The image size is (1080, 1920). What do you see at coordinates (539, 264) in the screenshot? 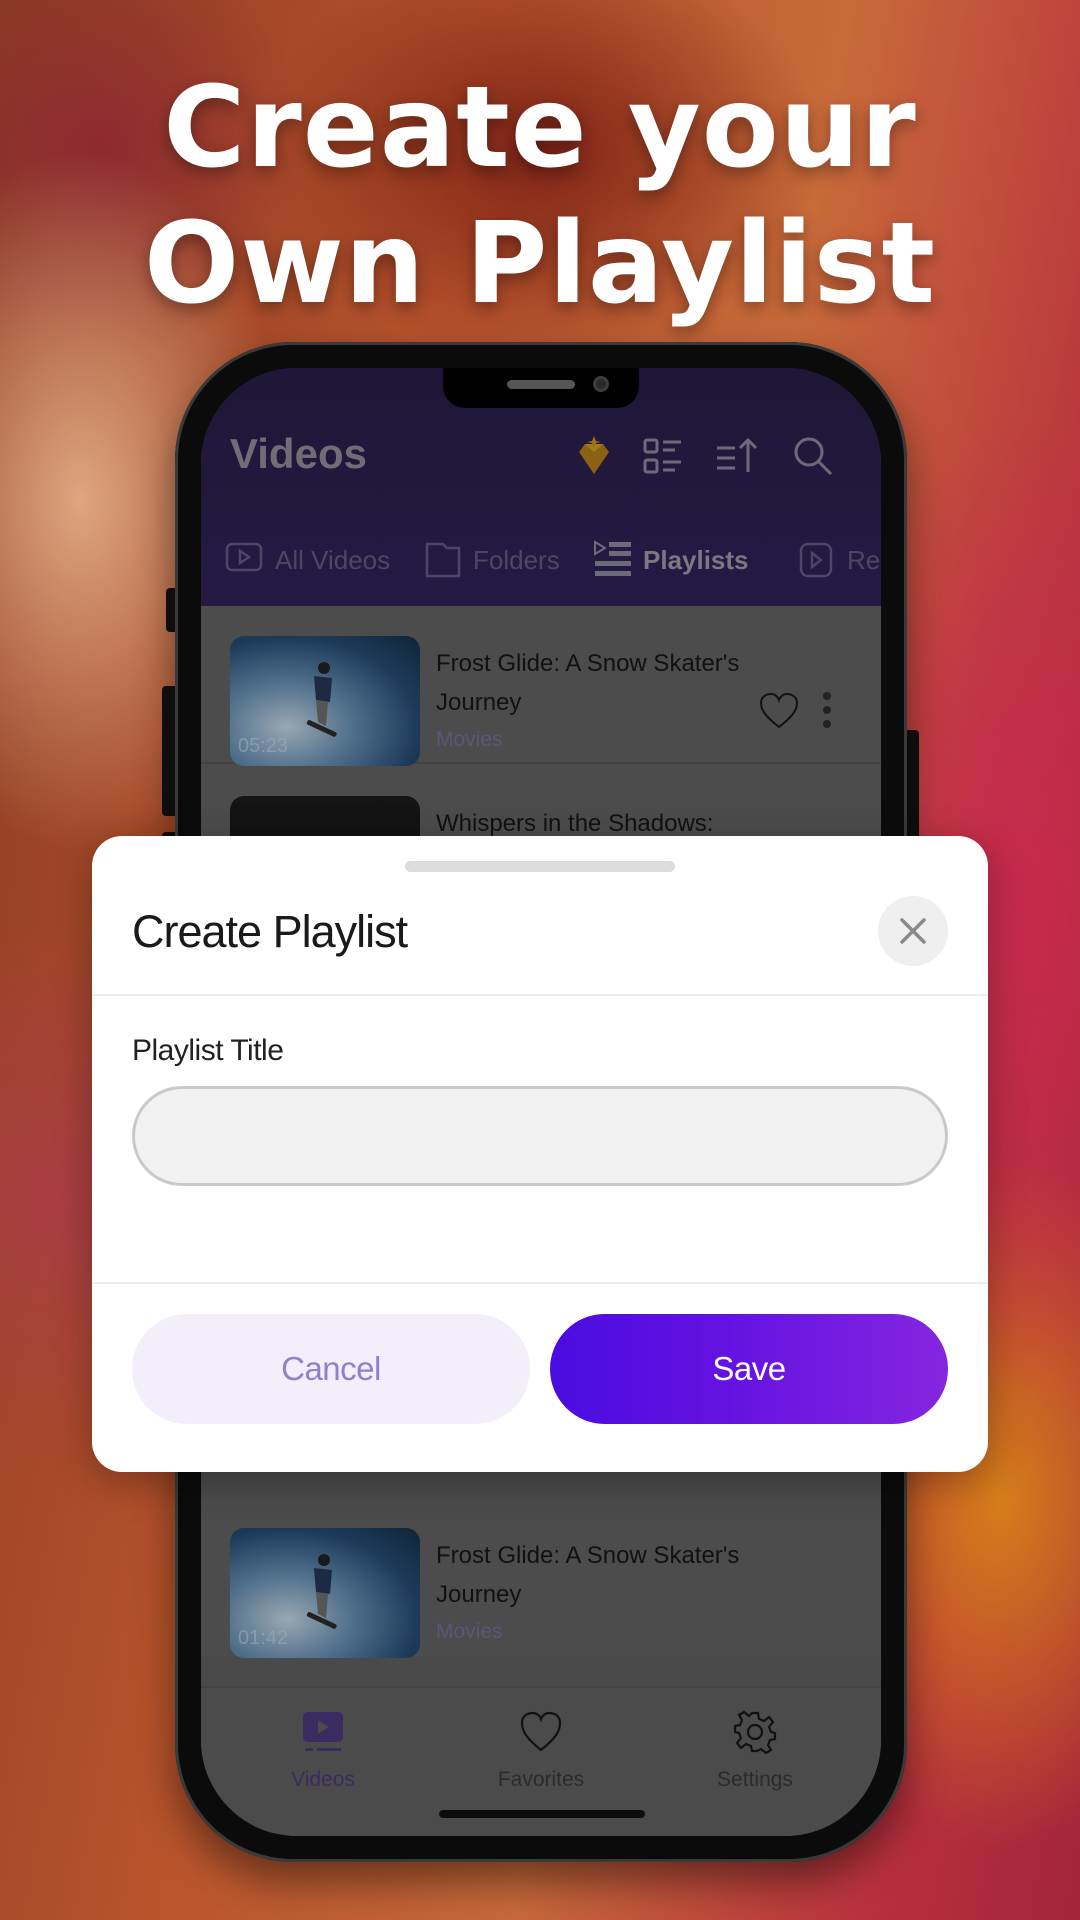
I see `headline-line-2: Own Playlist` at bounding box center [539, 264].